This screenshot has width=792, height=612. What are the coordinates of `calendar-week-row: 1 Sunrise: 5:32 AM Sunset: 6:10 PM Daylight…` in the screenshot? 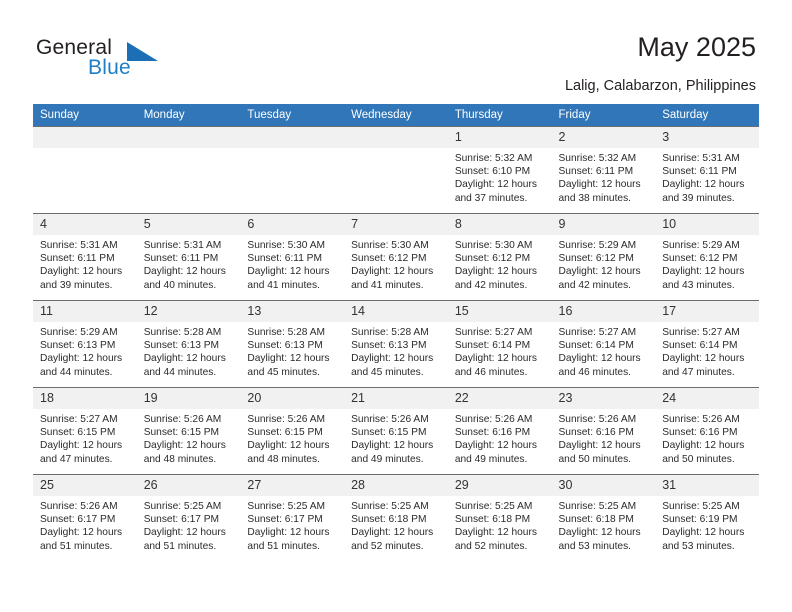 It's located at (396, 170).